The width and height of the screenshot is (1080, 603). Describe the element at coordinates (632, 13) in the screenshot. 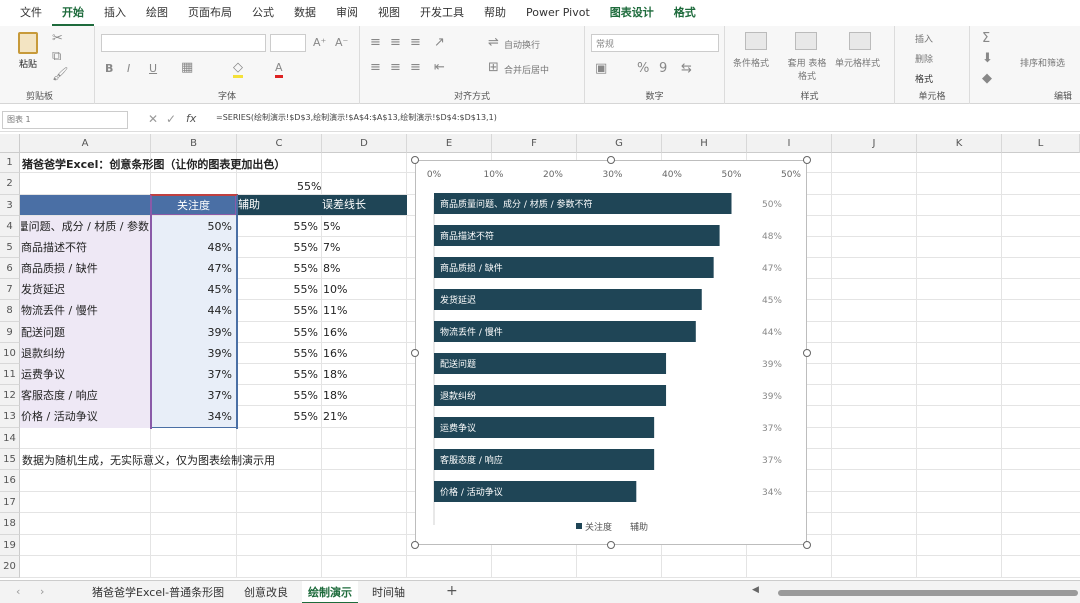

I see `tab-chart-design: 图表设计` at that location.